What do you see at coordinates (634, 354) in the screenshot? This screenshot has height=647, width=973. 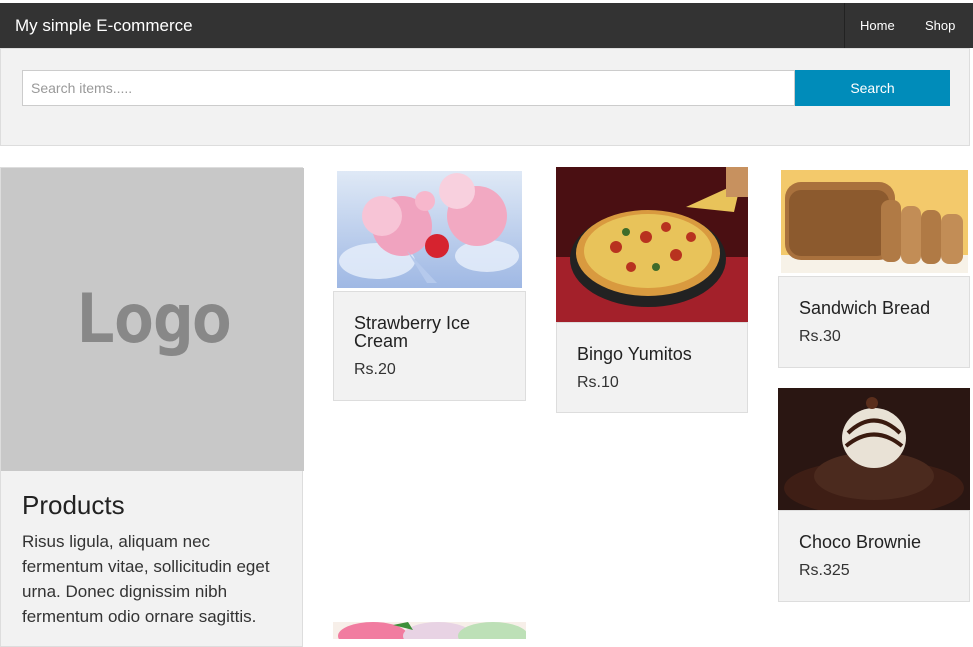 I see `product-name: Bingo Yumitos` at bounding box center [634, 354].